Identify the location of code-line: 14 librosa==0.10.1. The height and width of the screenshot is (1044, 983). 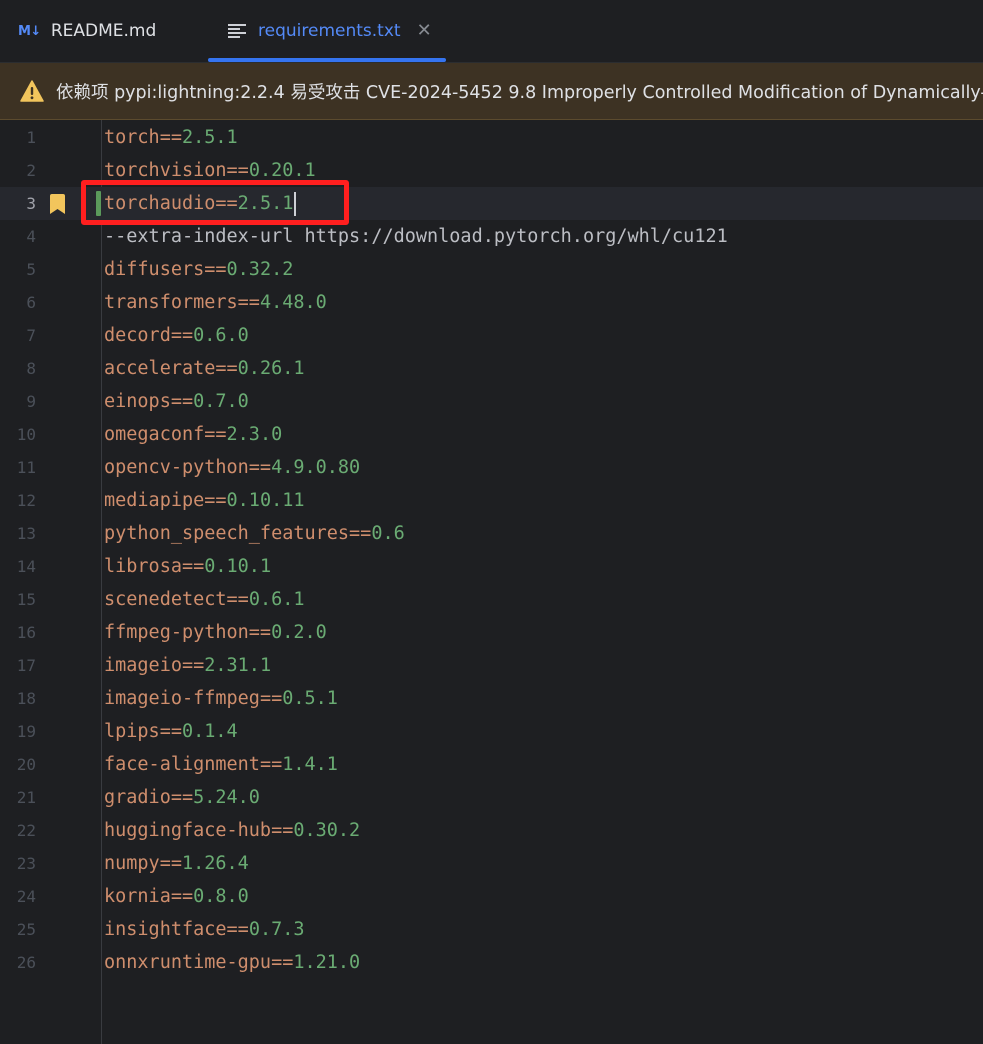
(491, 566).